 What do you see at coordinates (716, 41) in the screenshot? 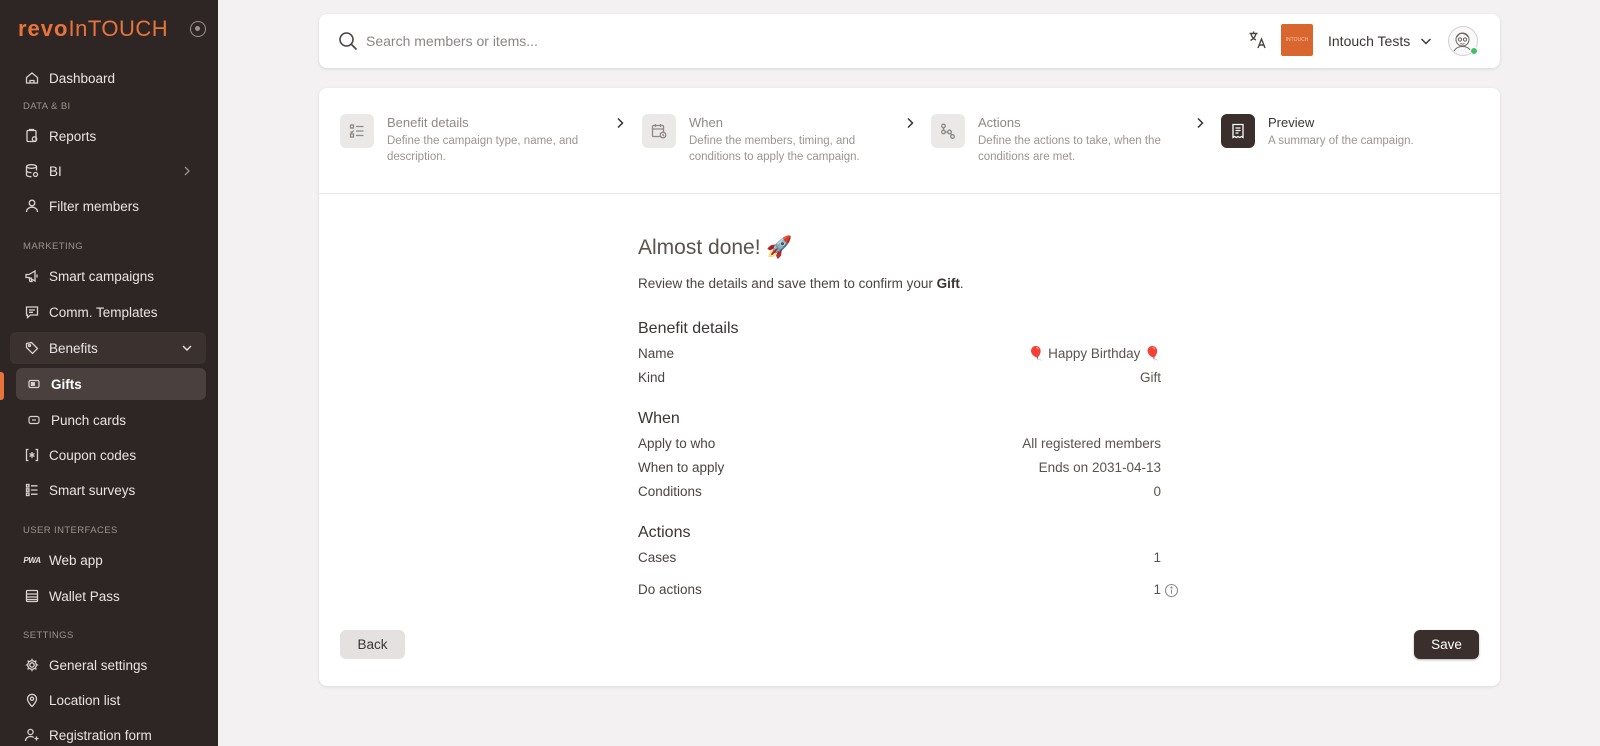
I see `search-input` at bounding box center [716, 41].